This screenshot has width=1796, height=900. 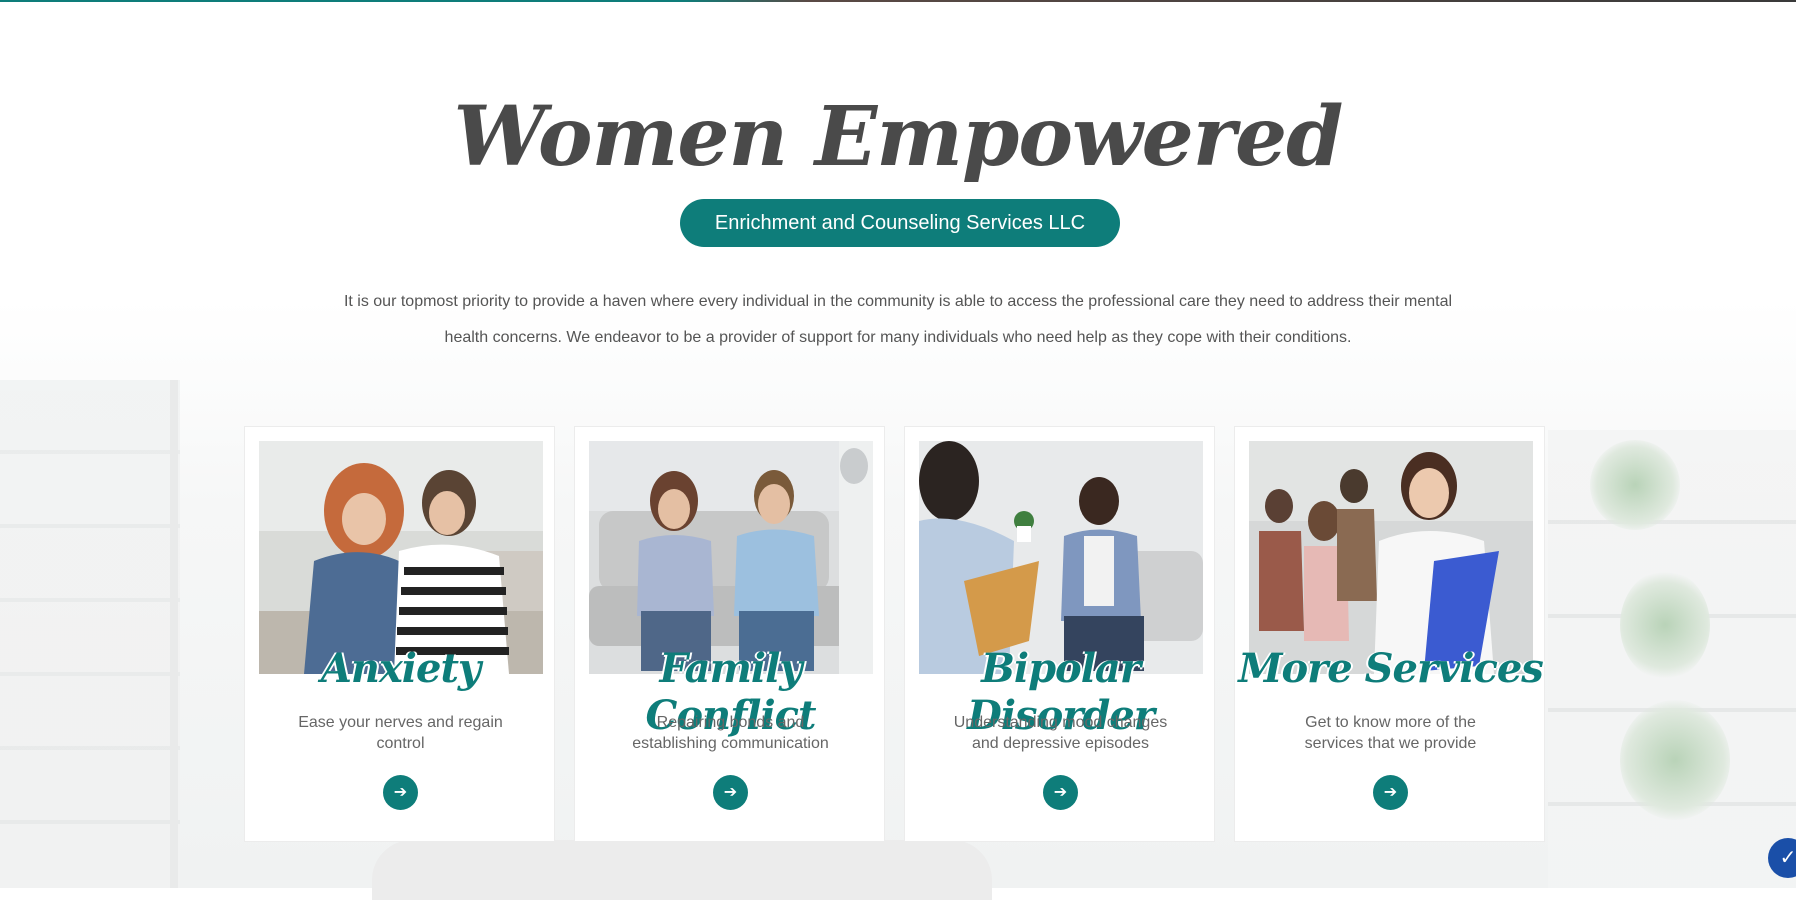 I want to click on card-photo-bipolar-disorder, so click(x=1061, y=557).